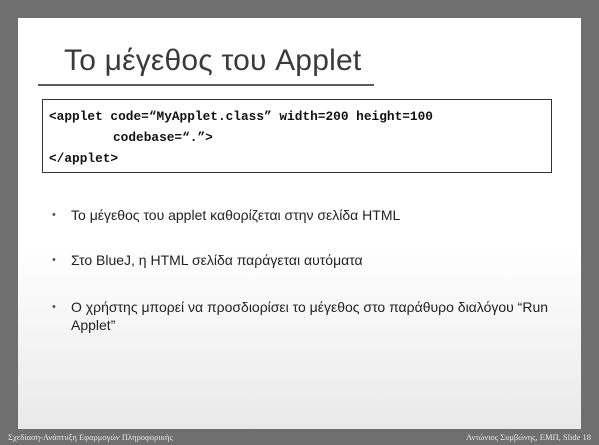 This screenshot has height=445, width=599. I want to click on code-line: </applet>, so click(84, 158).